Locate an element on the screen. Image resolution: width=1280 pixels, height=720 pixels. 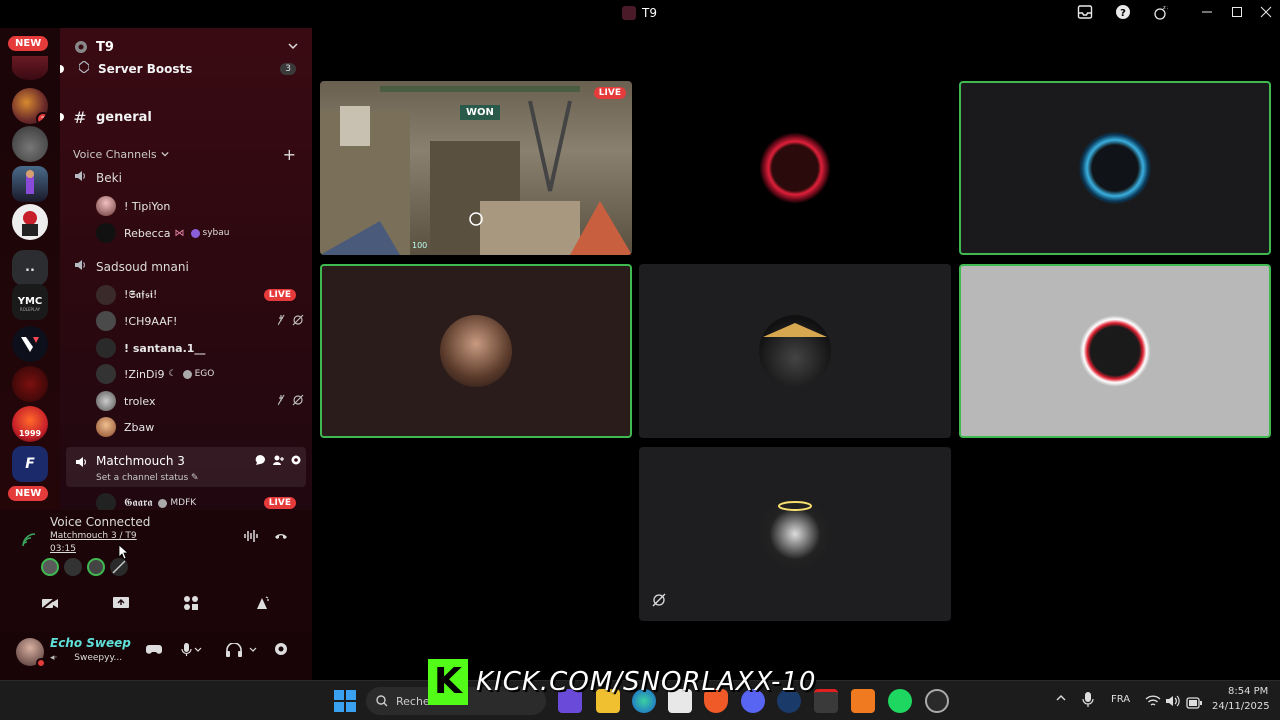
voice-user: ! TipiYon is located at coordinates (201, 206).